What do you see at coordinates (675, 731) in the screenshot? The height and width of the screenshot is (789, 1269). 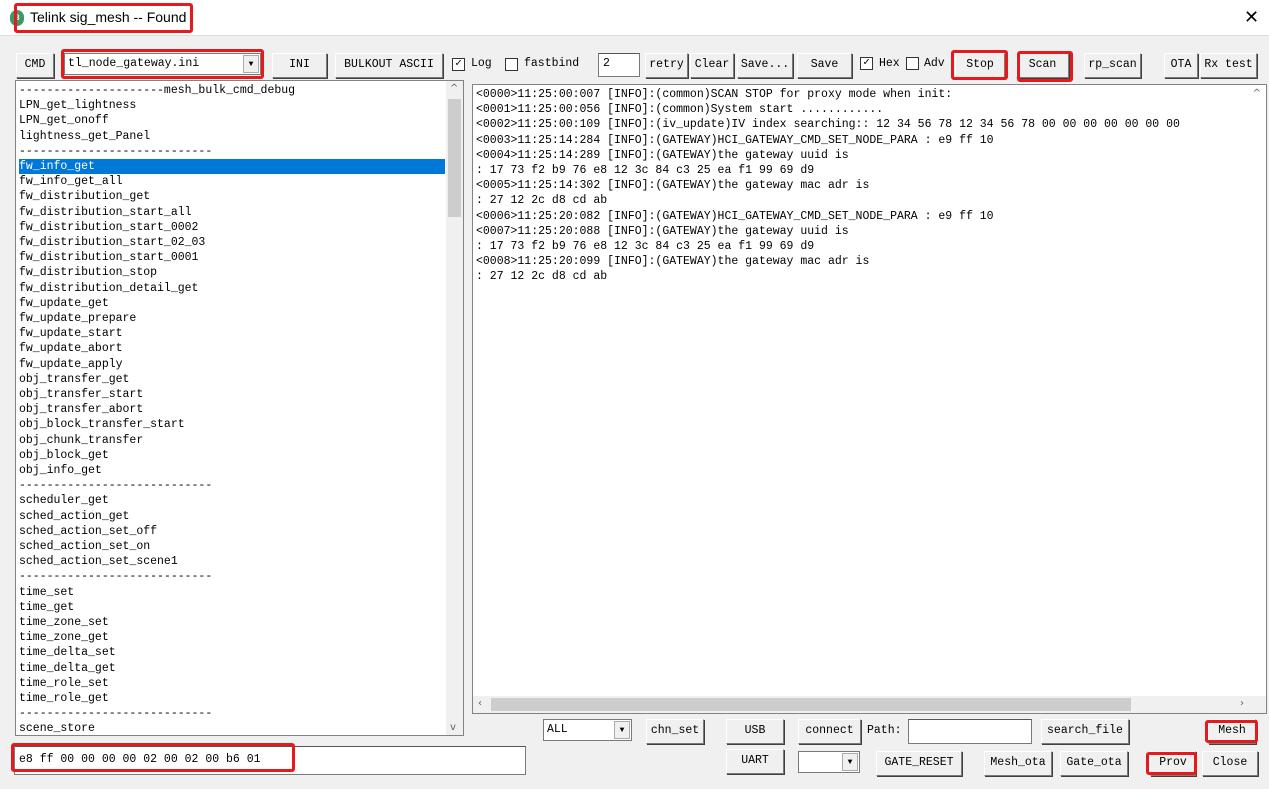 I see `chn-set-button: chn_set` at bounding box center [675, 731].